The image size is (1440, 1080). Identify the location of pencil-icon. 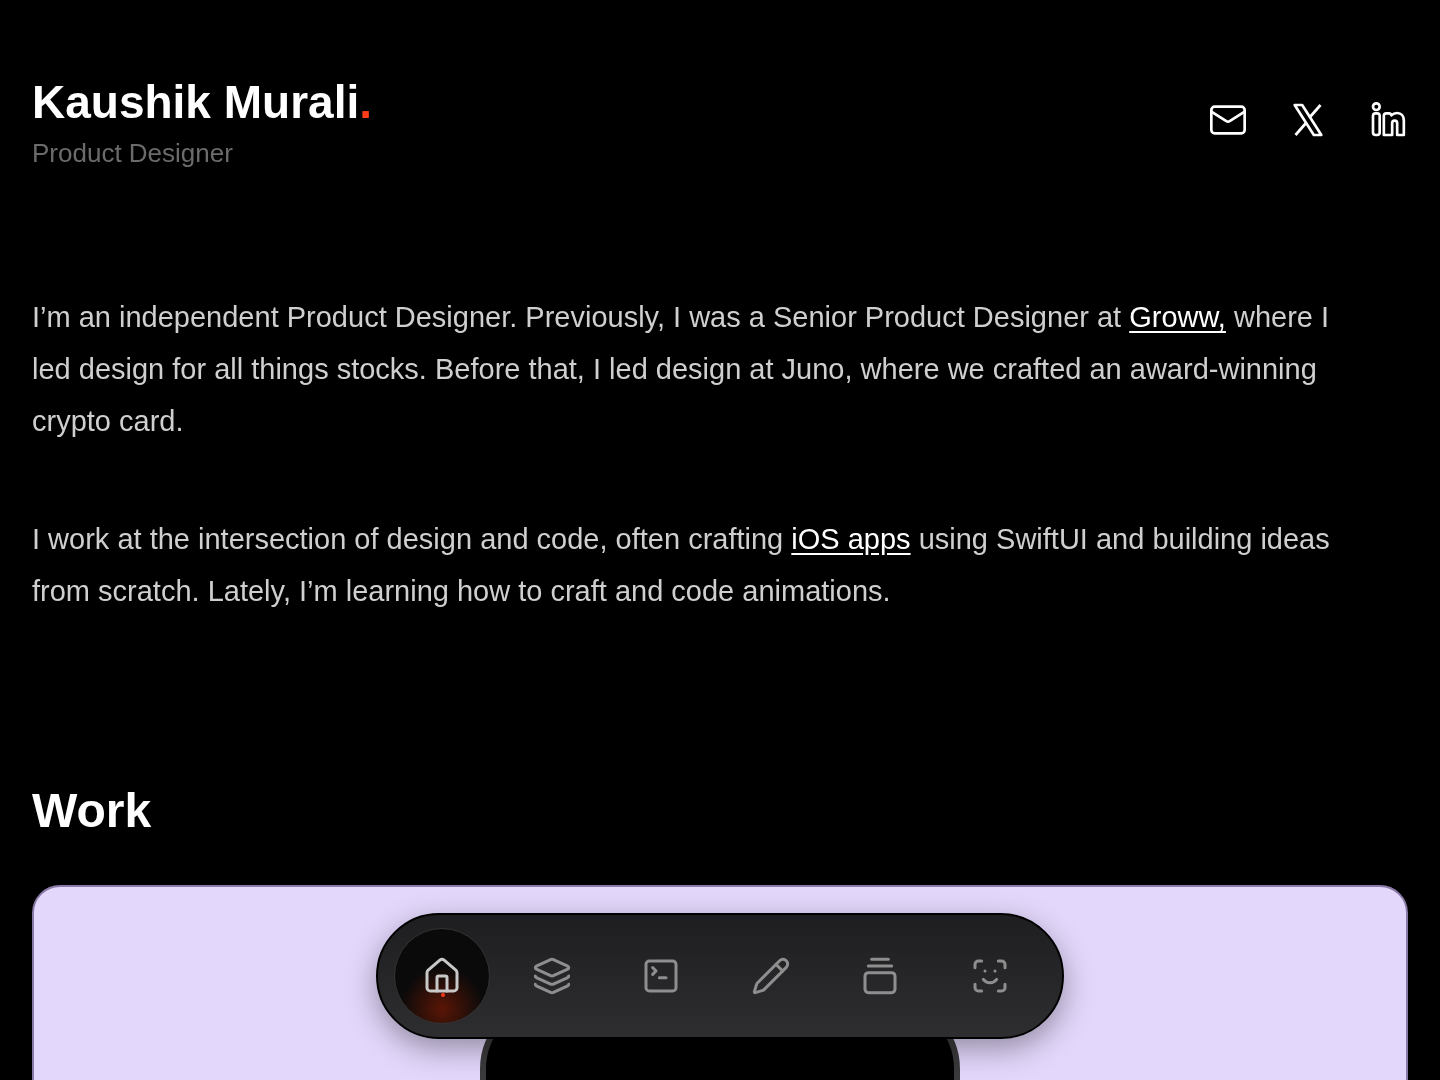
(770, 976).